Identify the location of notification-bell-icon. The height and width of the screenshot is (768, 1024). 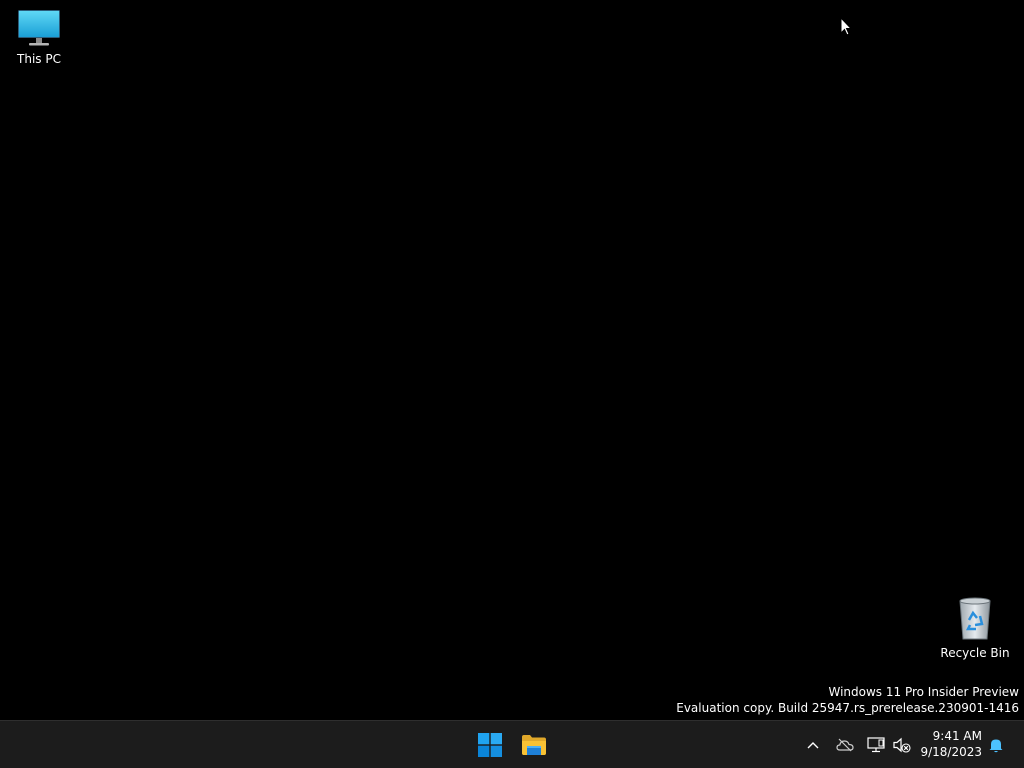
(996, 746).